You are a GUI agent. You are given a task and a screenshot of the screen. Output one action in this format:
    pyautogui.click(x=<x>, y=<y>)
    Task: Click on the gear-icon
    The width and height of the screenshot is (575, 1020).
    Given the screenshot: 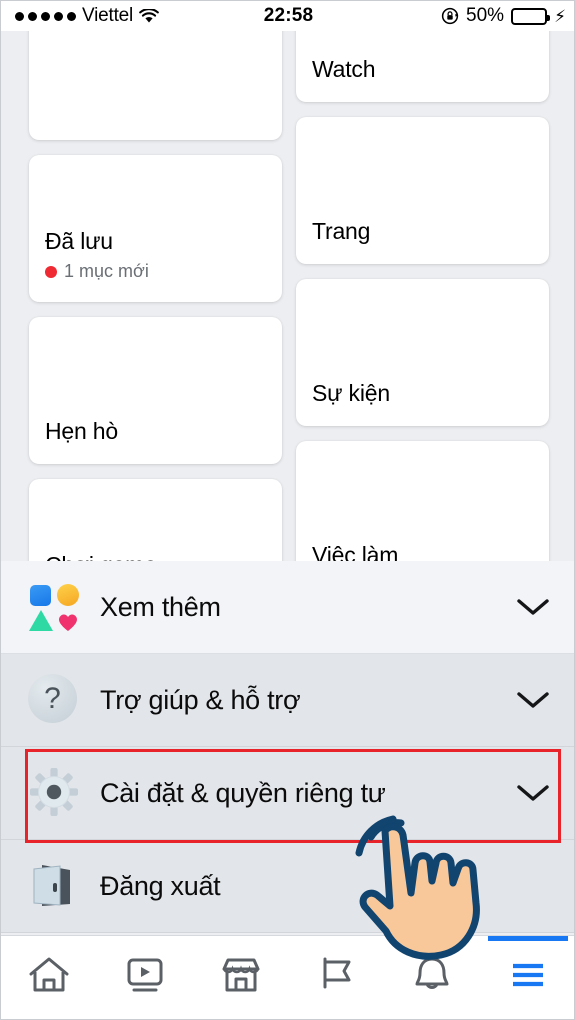 What is the action you would take?
    pyautogui.click(x=54, y=793)
    